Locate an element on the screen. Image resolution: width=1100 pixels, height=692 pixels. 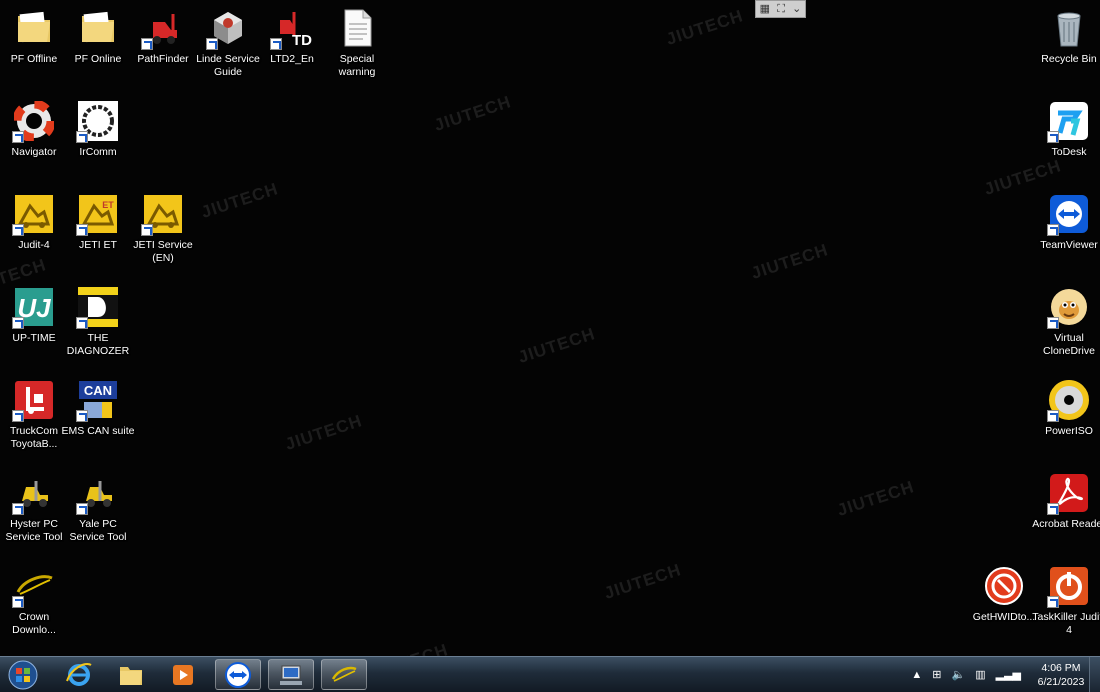
power-icon is located at coordinates (1068, 587).